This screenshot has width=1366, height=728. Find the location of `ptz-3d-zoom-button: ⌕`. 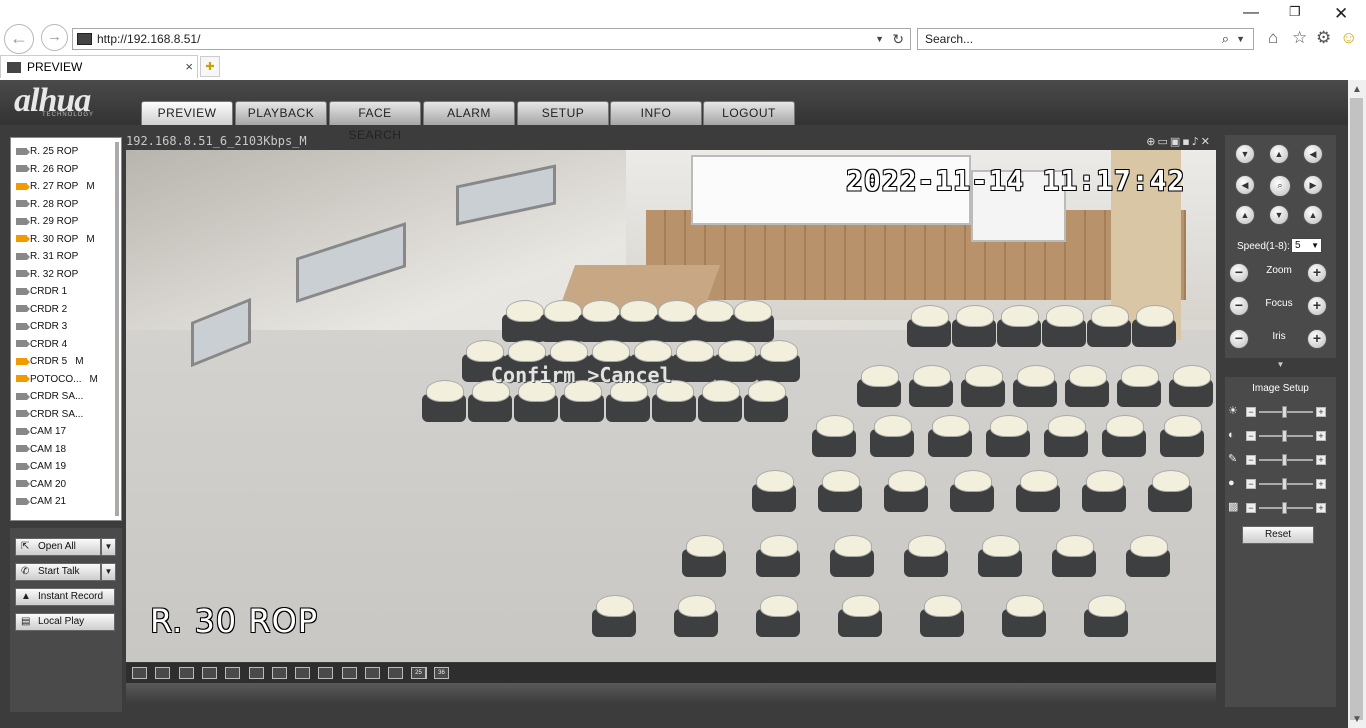

ptz-3d-zoom-button: ⌕ is located at coordinates (1280, 186).